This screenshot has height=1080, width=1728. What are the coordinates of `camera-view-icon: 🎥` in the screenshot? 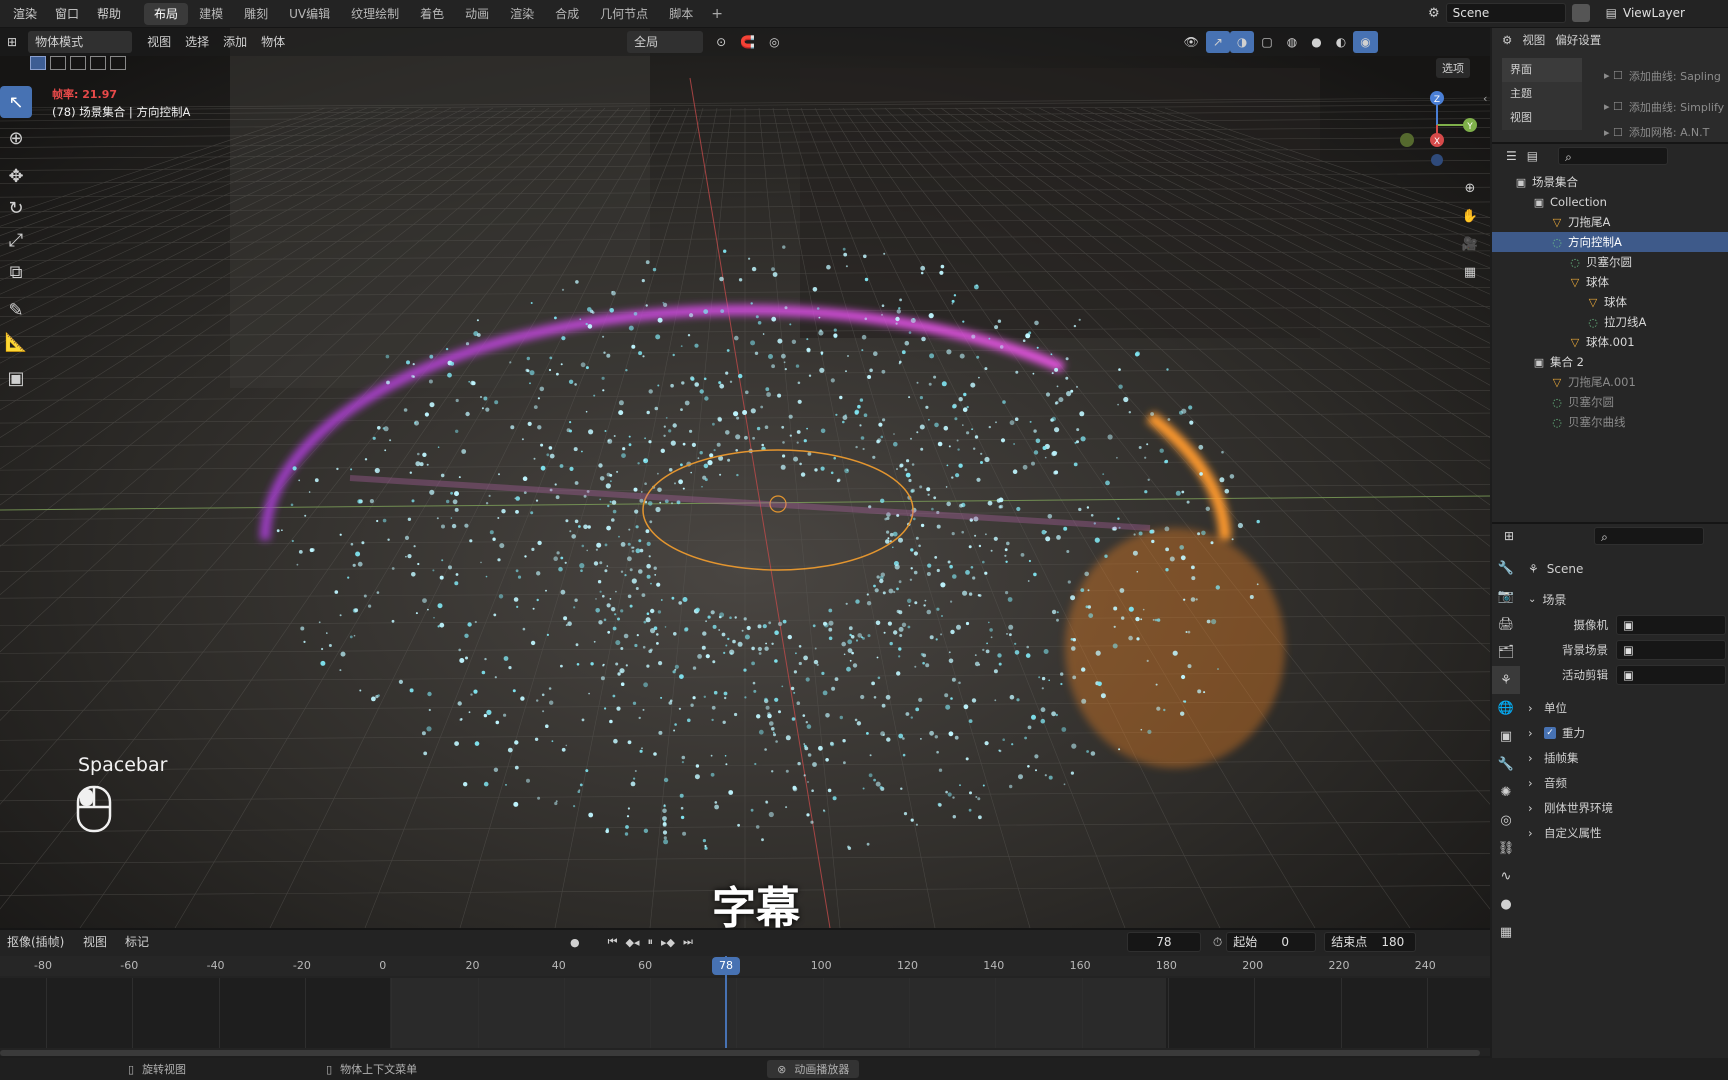 It's located at (1470, 244).